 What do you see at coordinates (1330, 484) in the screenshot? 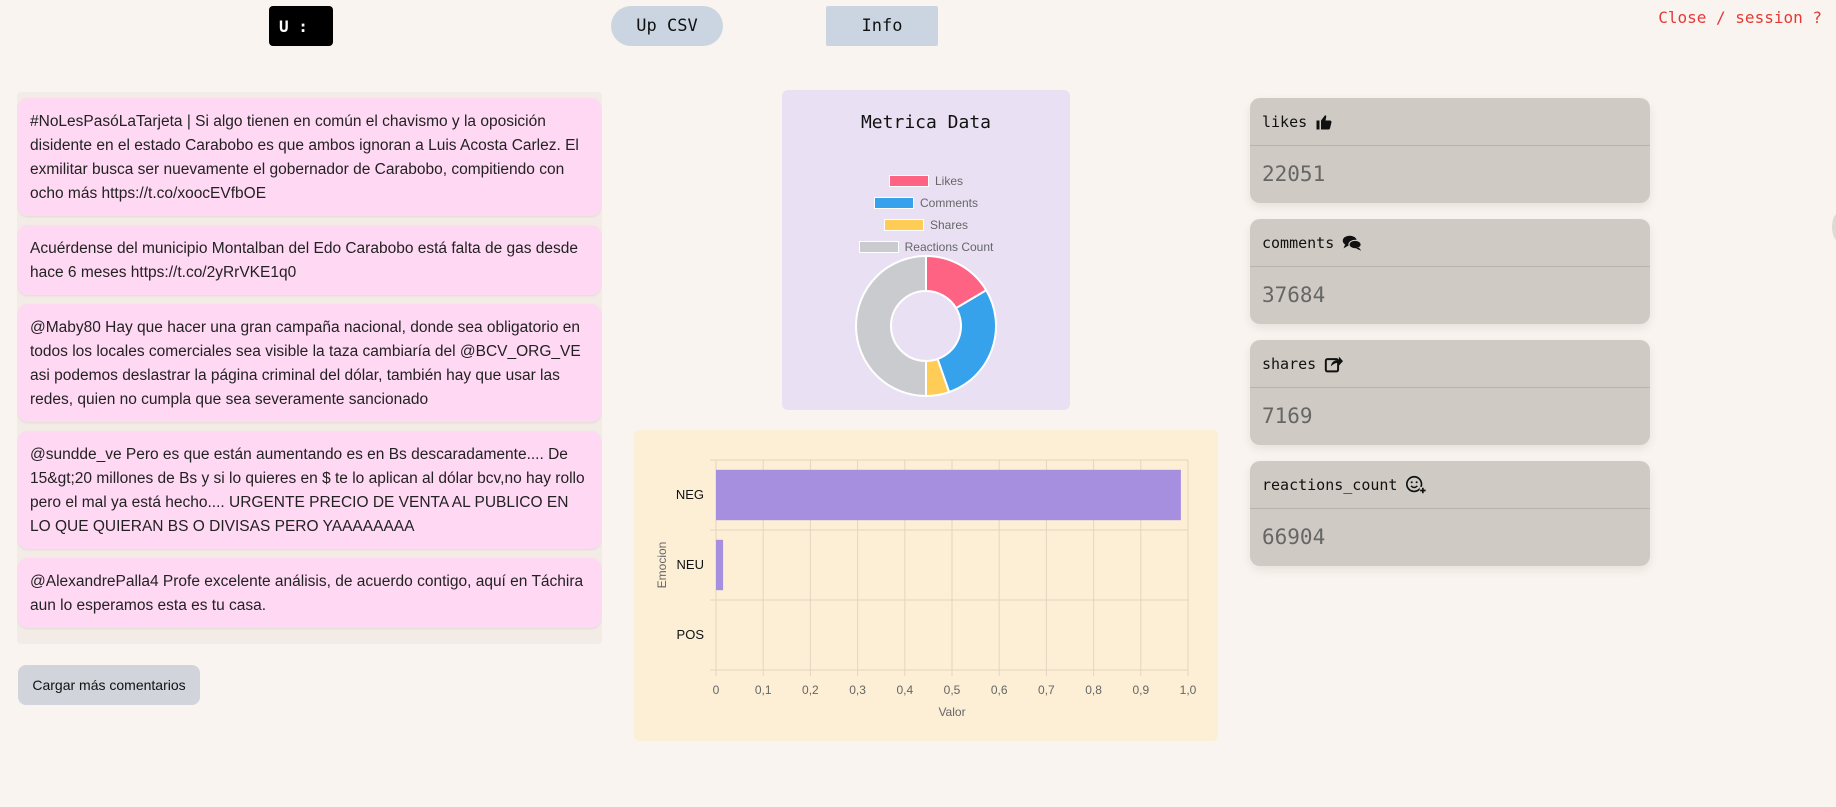
I see `metric-label: reactions_count` at bounding box center [1330, 484].